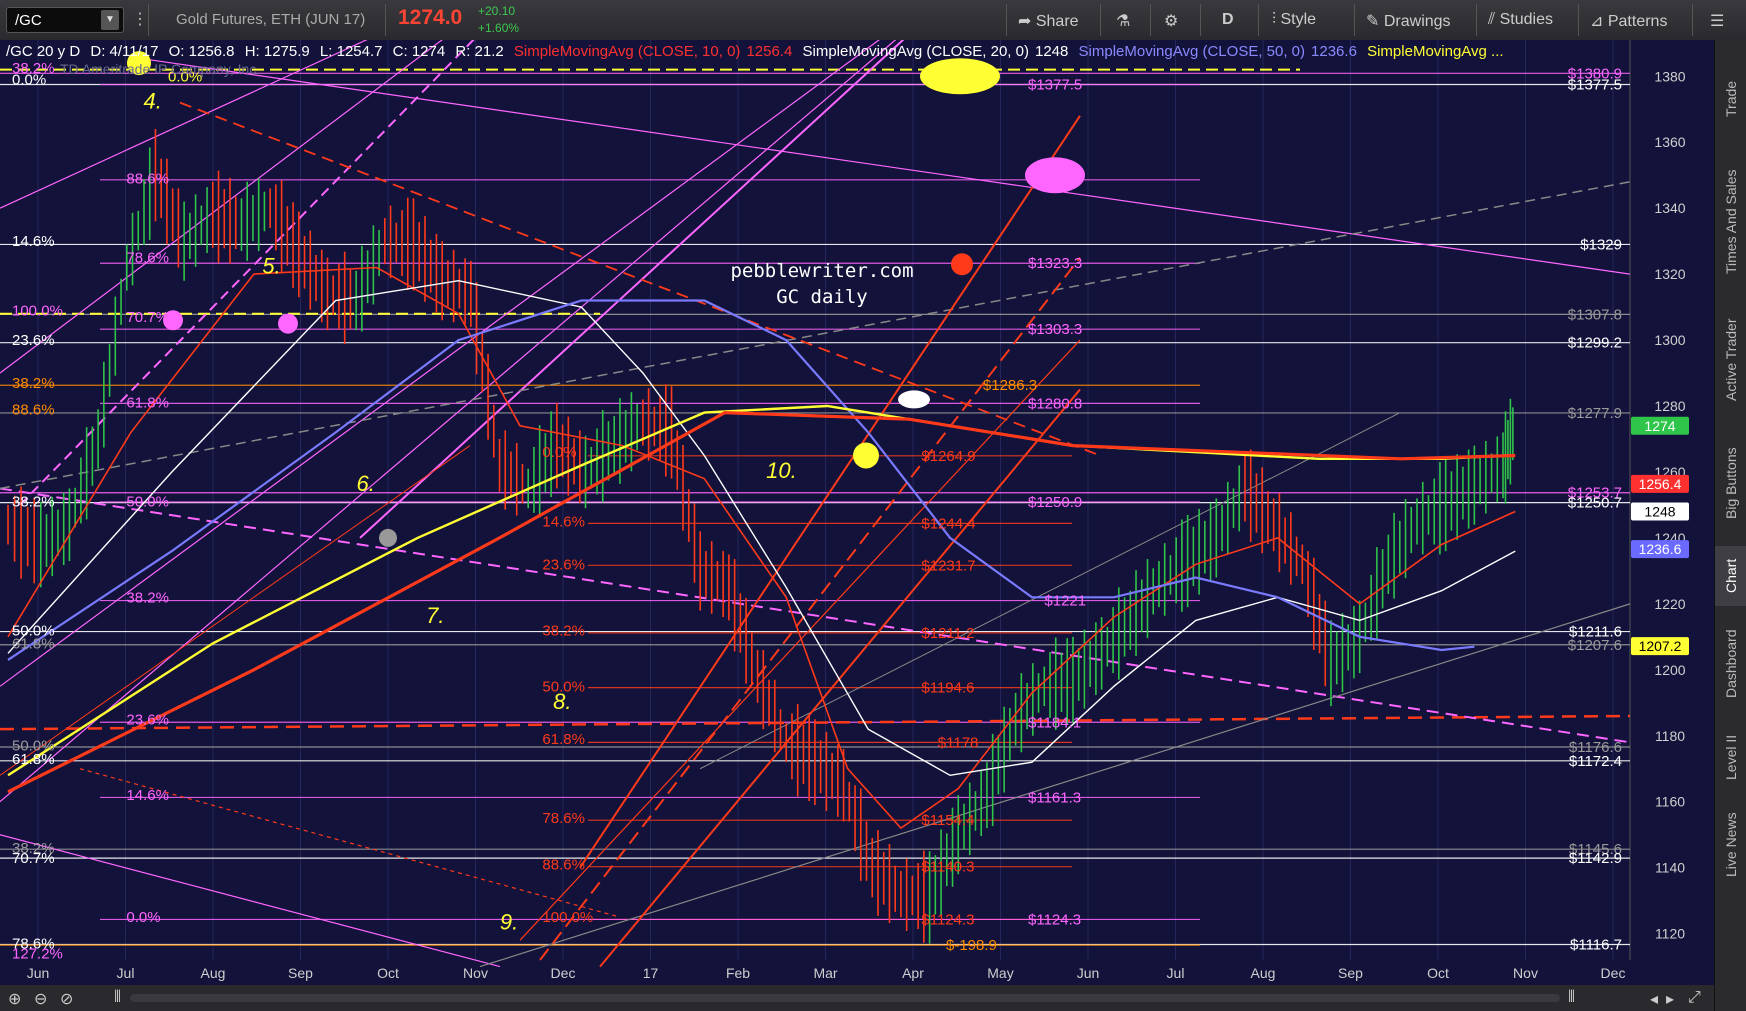 This screenshot has width=1746, height=1011. Describe the element at coordinates (1334, 51) in the screenshot. I see `header-sma50-value: 1236.6` at that location.